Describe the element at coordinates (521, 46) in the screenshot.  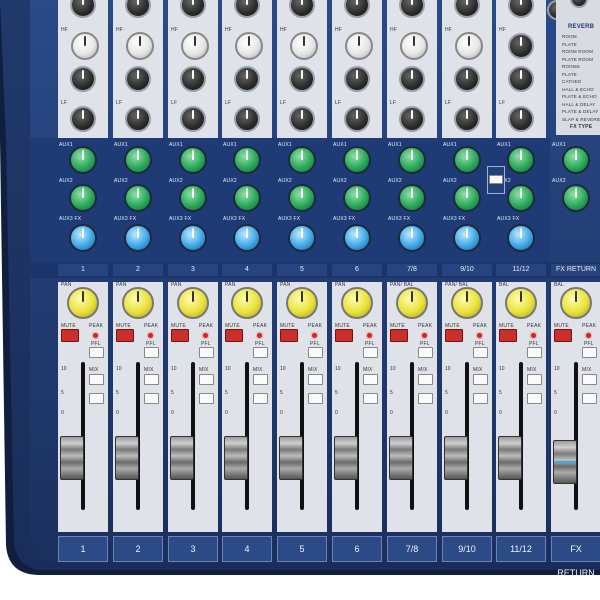
I see `hf-knob` at that location.